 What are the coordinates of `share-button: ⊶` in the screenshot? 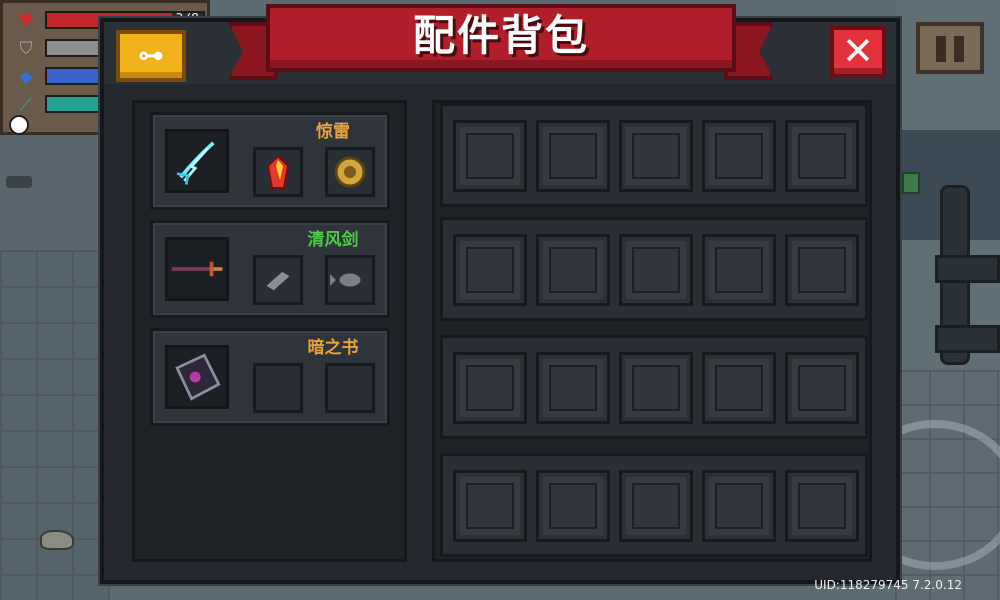 It's located at (151, 56).